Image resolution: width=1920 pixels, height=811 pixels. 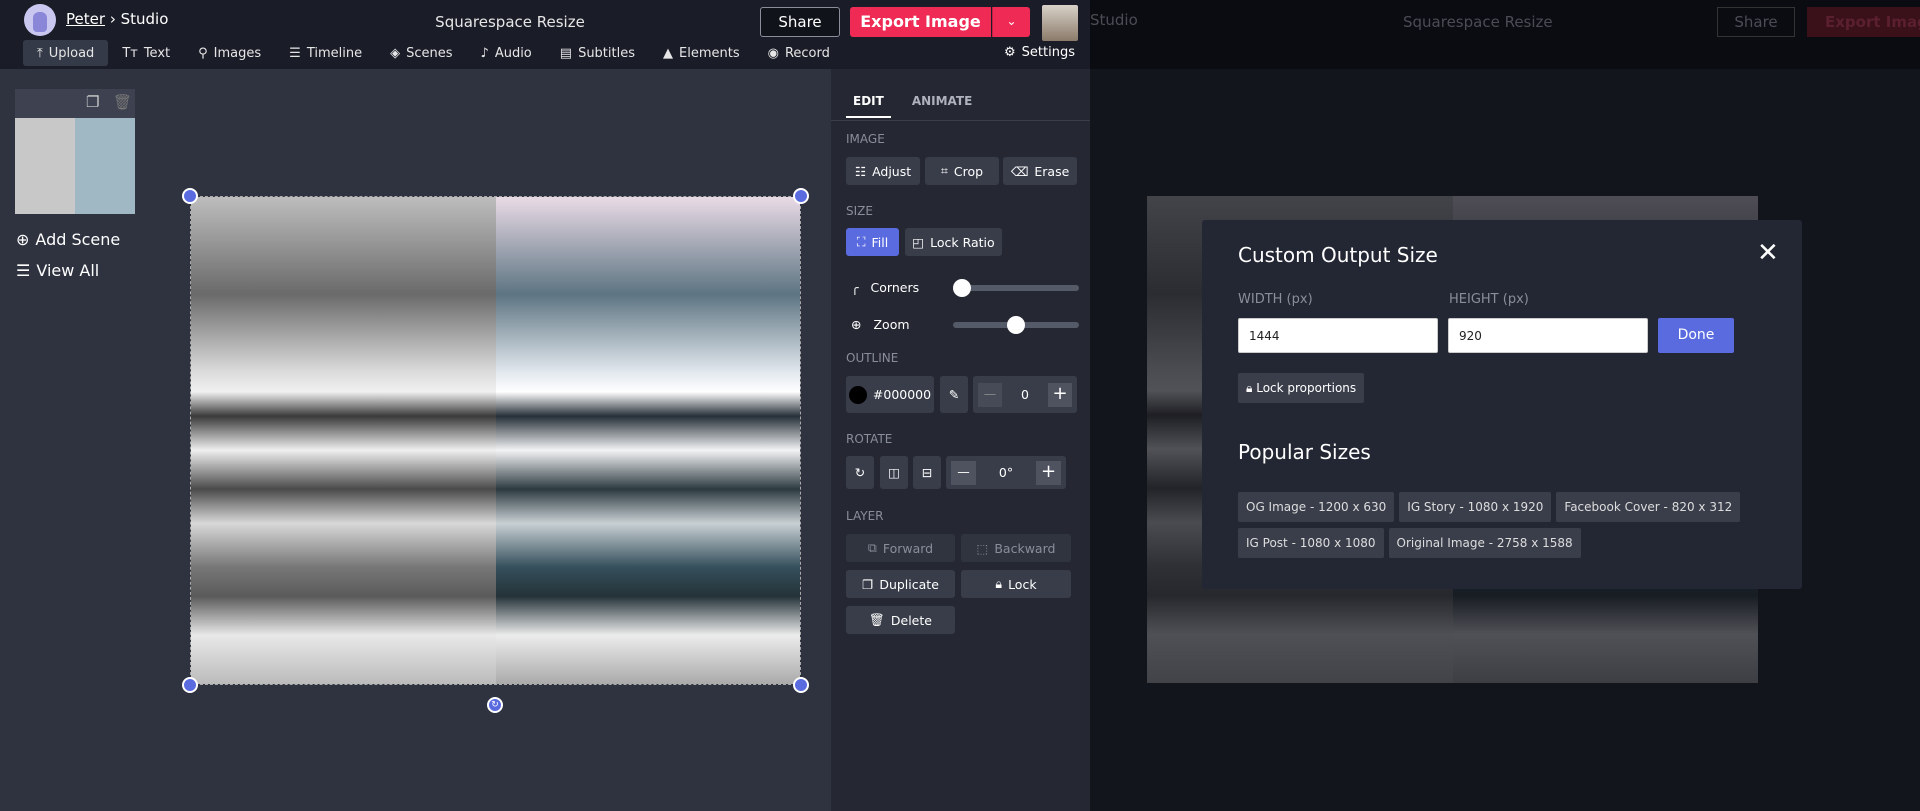 What do you see at coordinates (1016, 288) in the screenshot?
I see `corners-slider` at bounding box center [1016, 288].